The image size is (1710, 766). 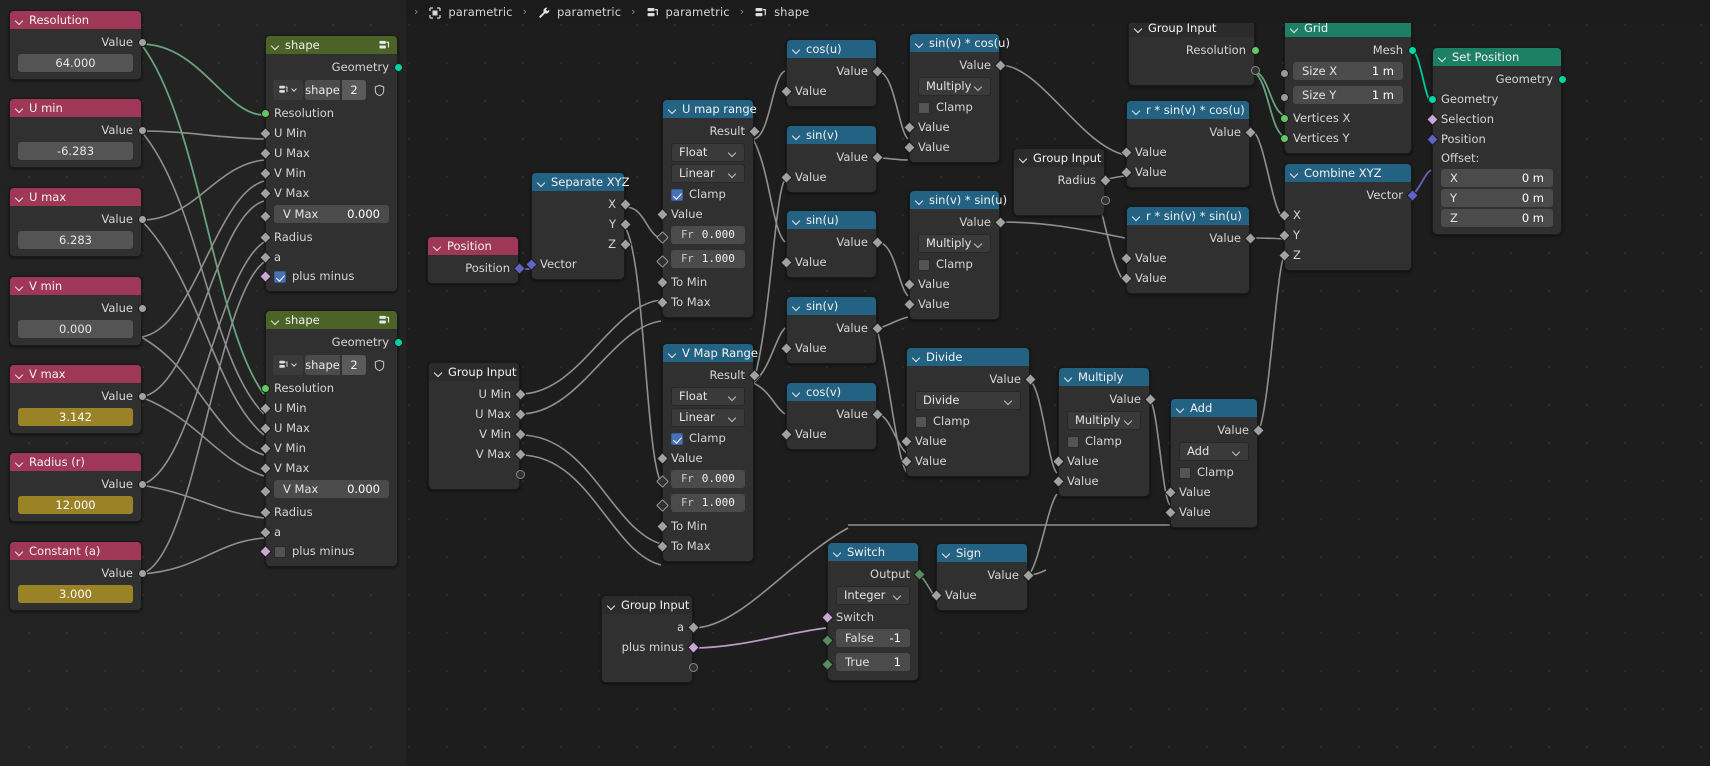 What do you see at coordinates (477, 426) in the screenshot?
I see `node-group-input-uv: Group Input U Min U Max V Min V Max` at bounding box center [477, 426].